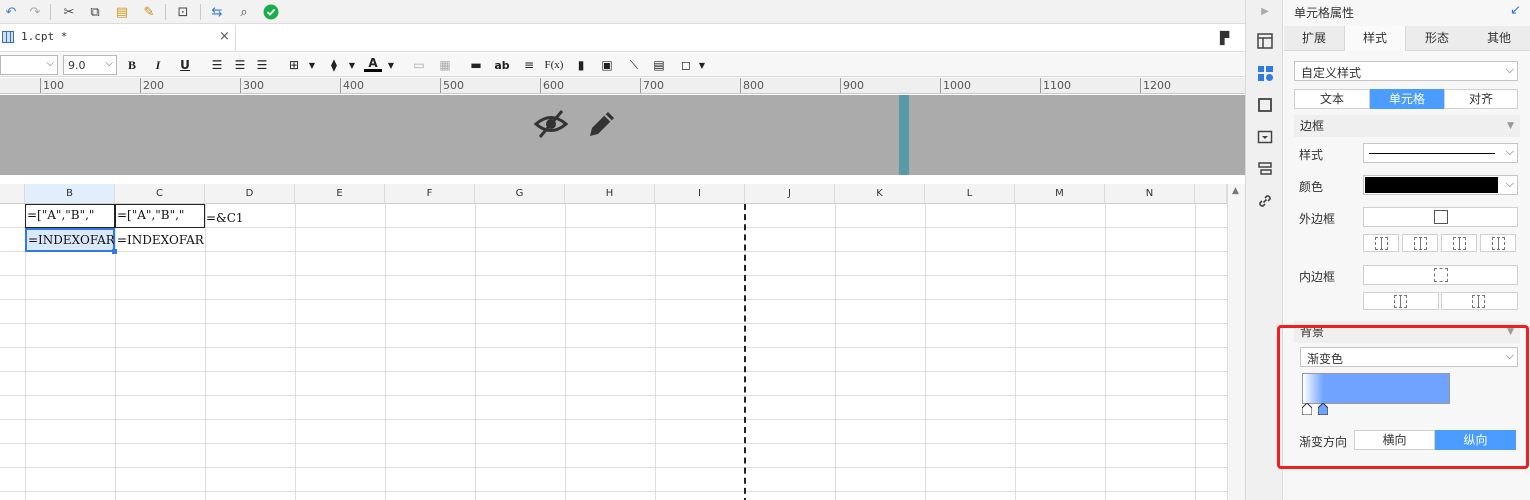 The height and width of the screenshot is (500, 1530). What do you see at coordinates (95, 12) in the screenshot?
I see `copy-icon: ⧉` at bounding box center [95, 12].